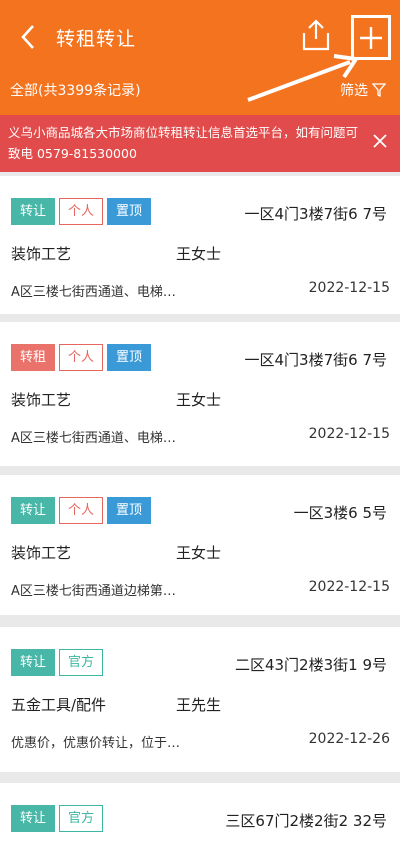 The width and height of the screenshot is (400, 857). Describe the element at coordinates (33, 357) in the screenshot. I see `type-tag: 转租` at that location.